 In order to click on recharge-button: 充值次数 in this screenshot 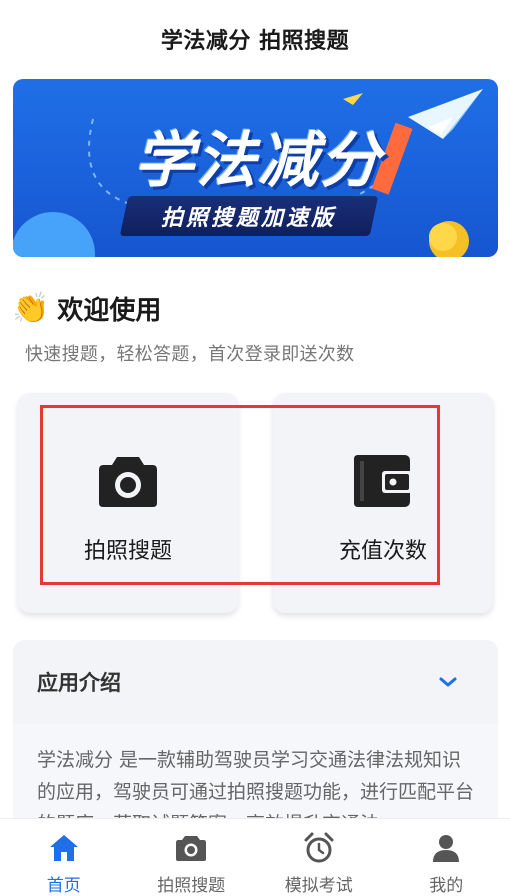, I will do `click(383, 503)`.